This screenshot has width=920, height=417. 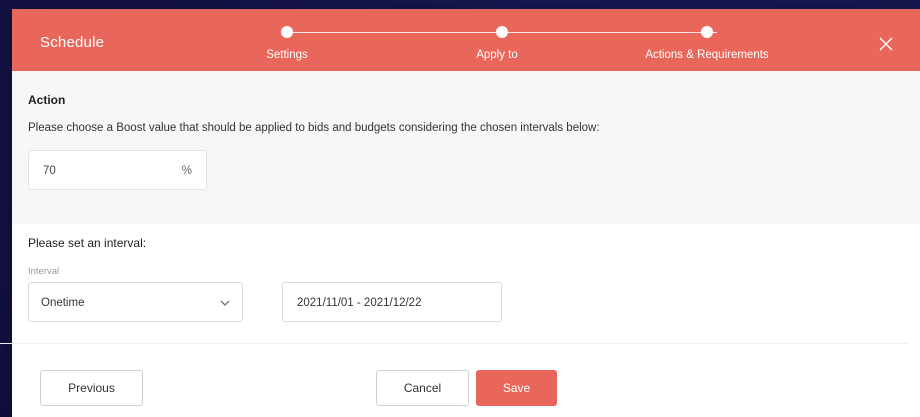 What do you see at coordinates (72, 42) in the screenshot?
I see `modal-title: Schedule` at bounding box center [72, 42].